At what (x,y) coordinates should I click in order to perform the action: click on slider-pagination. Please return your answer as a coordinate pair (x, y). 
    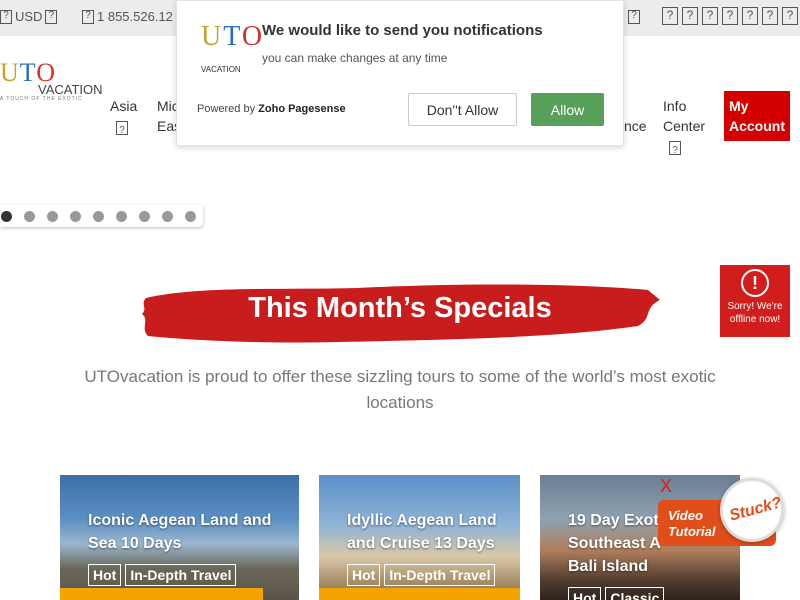
    Looking at the image, I should click on (101, 216).